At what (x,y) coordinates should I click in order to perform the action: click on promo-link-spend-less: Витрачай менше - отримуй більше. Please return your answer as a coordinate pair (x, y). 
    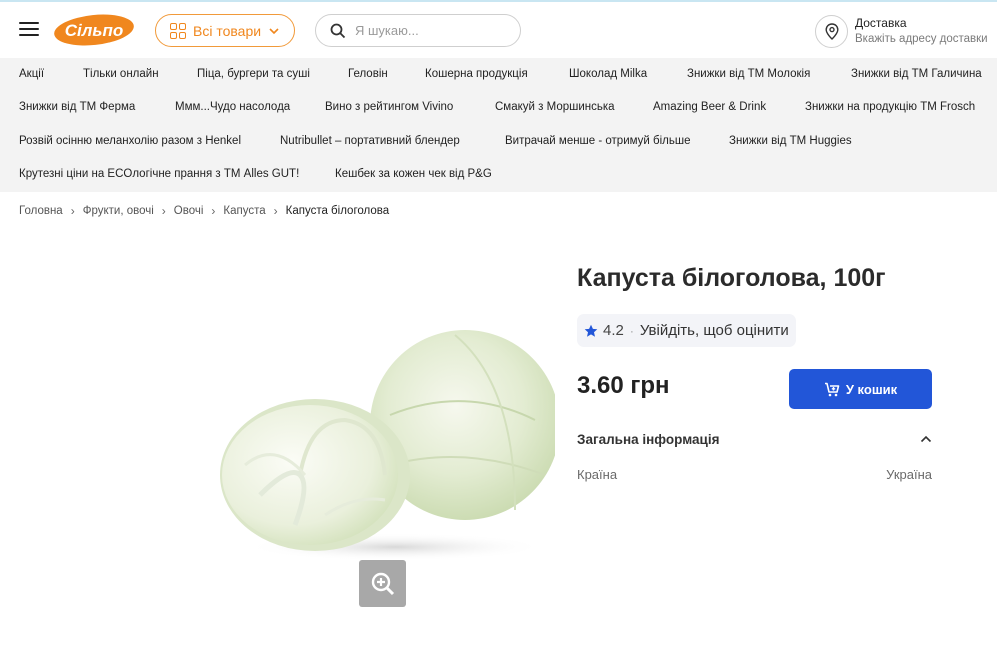
    Looking at the image, I should click on (598, 141).